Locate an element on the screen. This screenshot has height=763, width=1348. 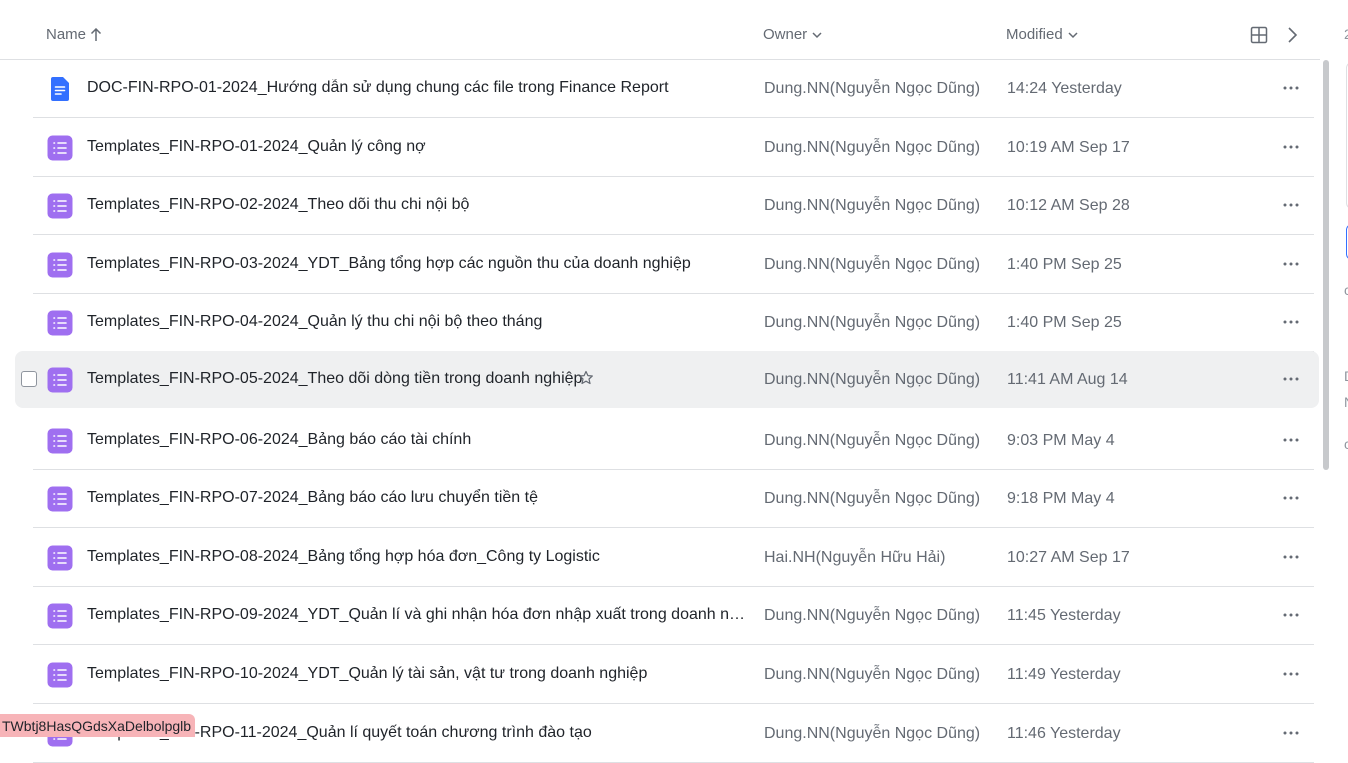
list-header: Name Owner Modified is located at coordinates (660, 30).